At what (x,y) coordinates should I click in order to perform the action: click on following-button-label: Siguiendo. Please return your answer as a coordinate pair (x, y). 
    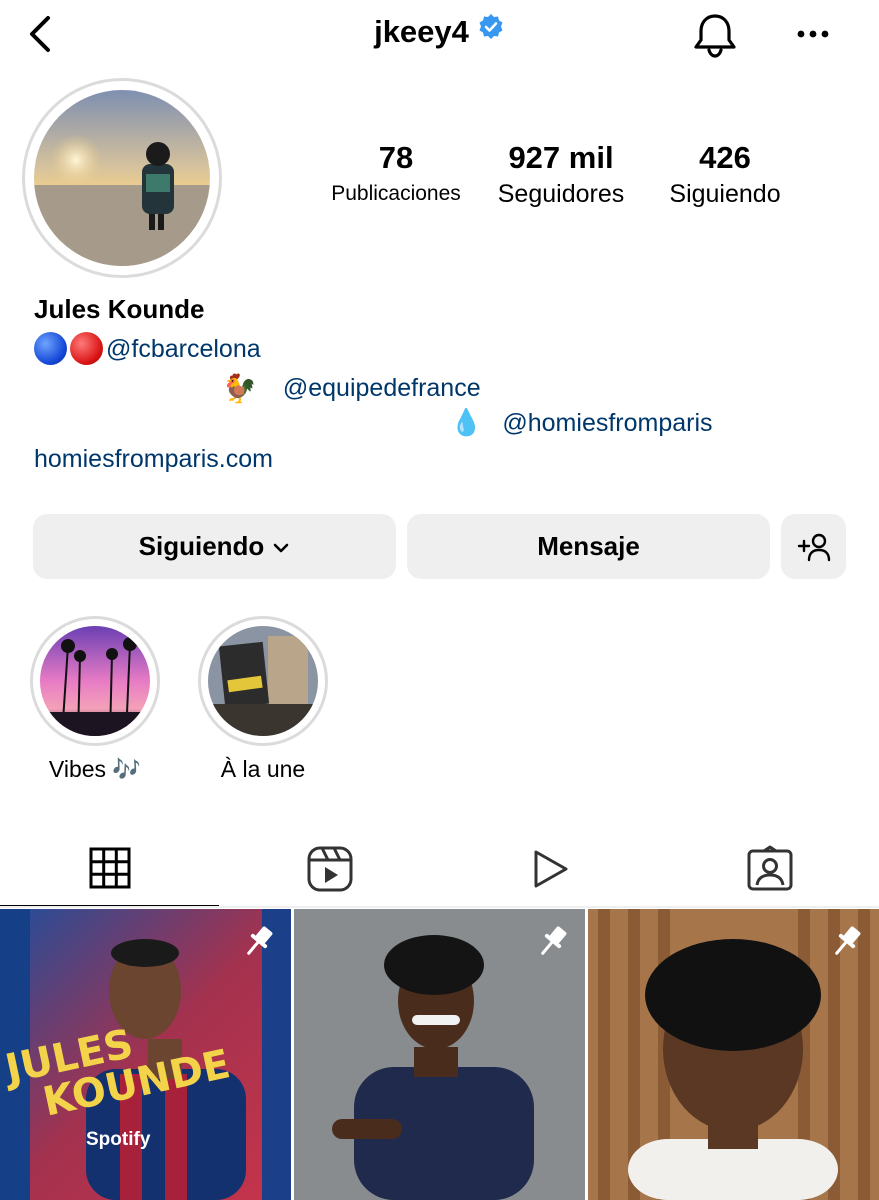
    Looking at the image, I should click on (201, 546).